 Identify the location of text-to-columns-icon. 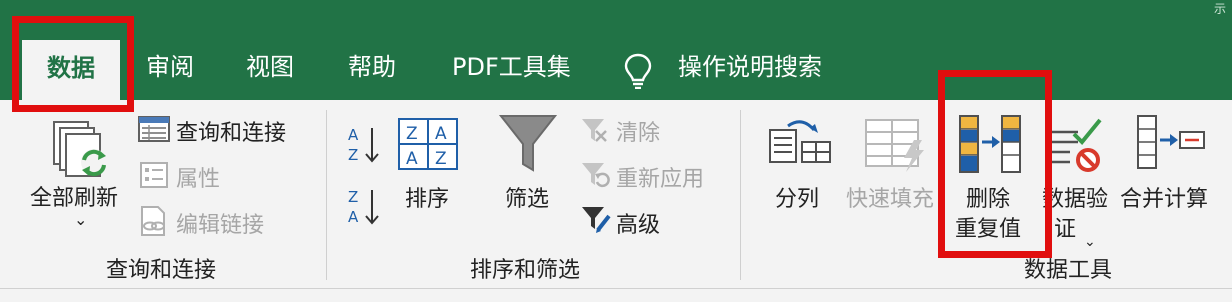
(800, 143).